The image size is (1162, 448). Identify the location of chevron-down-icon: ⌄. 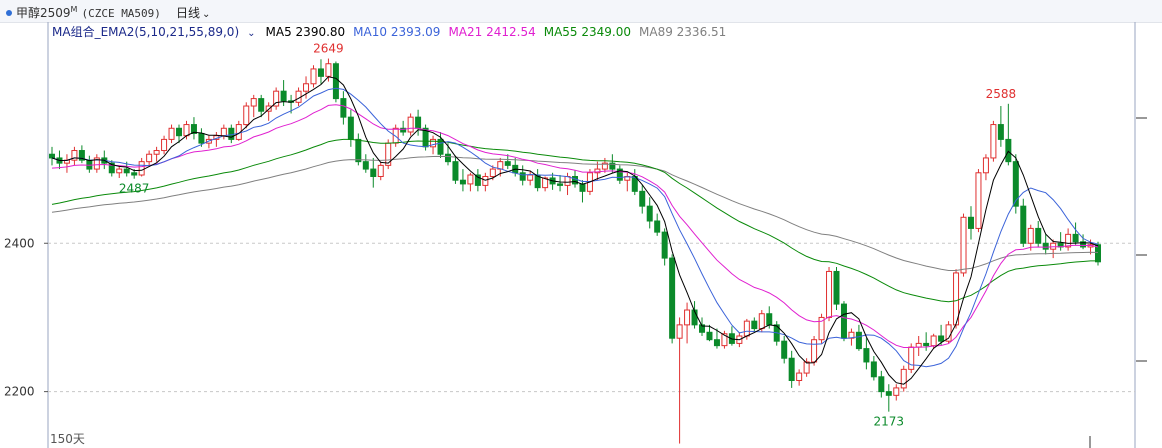
(206, 14).